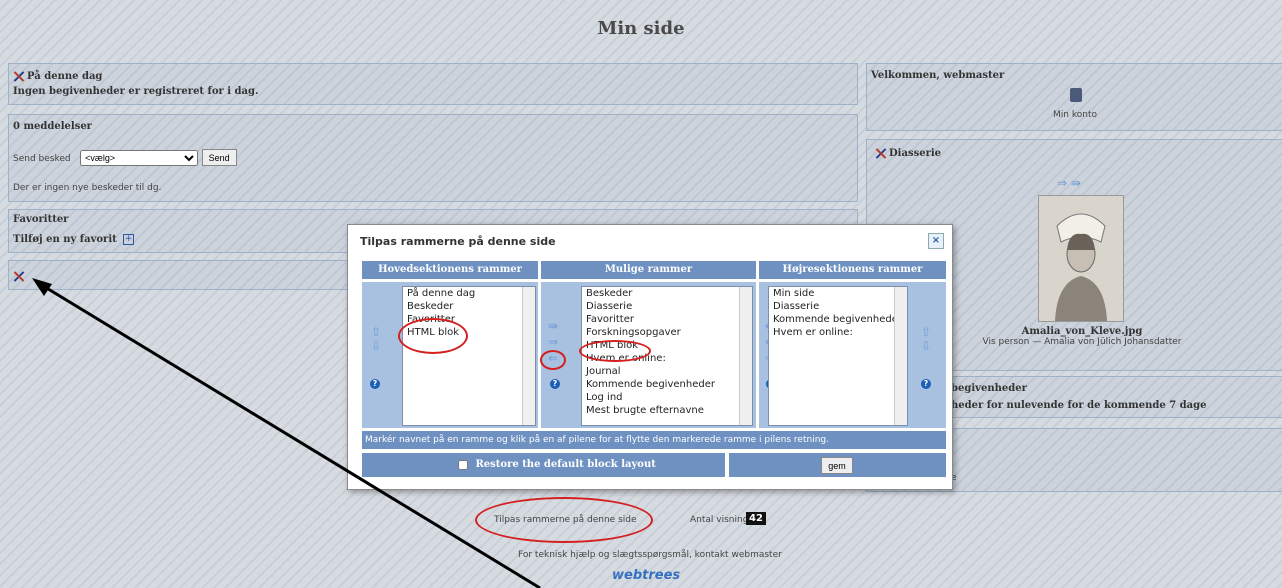 This screenshot has height=588, width=1282. What do you see at coordinates (450, 270) in the screenshot?
I see `main-section-header: Hovedsektionens rammer` at bounding box center [450, 270].